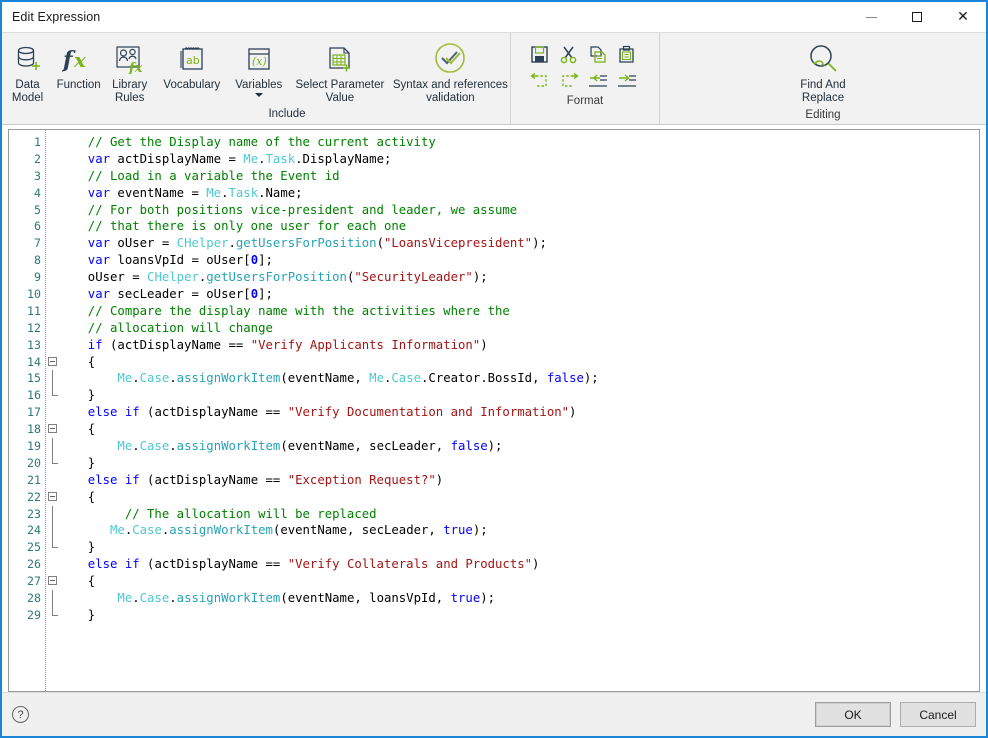 The height and width of the screenshot is (738, 988). What do you see at coordinates (34, 581) in the screenshot?
I see `line-number: 27` at bounding box center [34, 581].